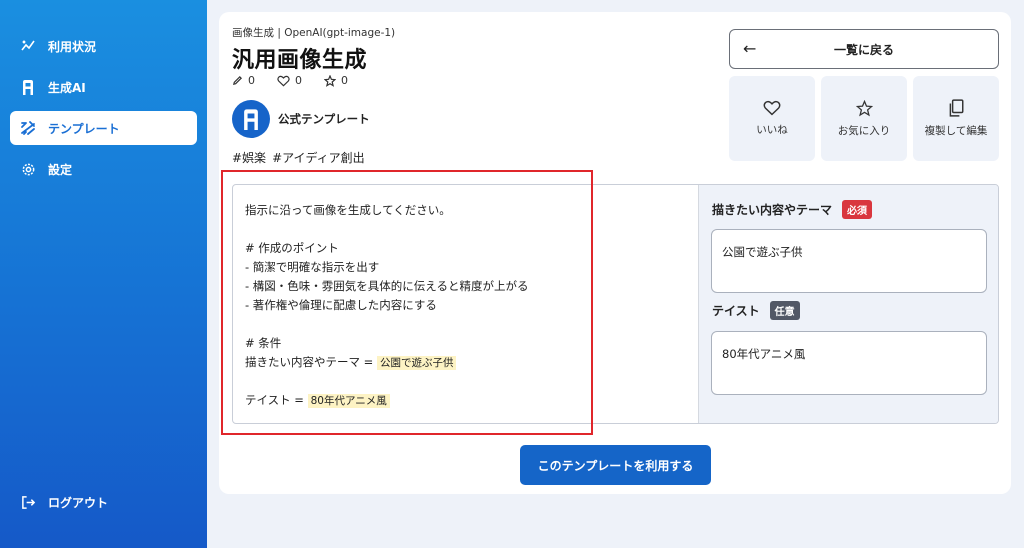 This screenshot has width=1024, height=548. I want to click on taste-label: テイスト 任意, so click(756, 310).